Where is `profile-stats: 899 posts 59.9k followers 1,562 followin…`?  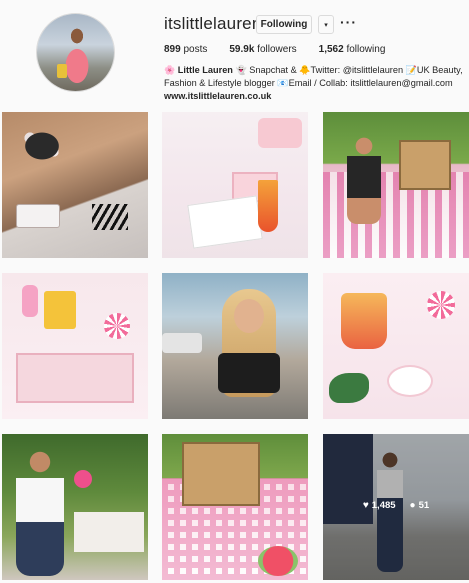 profile-stats: 899 posts 59.9k followers 1,562 followin… is located at coordinates (285, 49).